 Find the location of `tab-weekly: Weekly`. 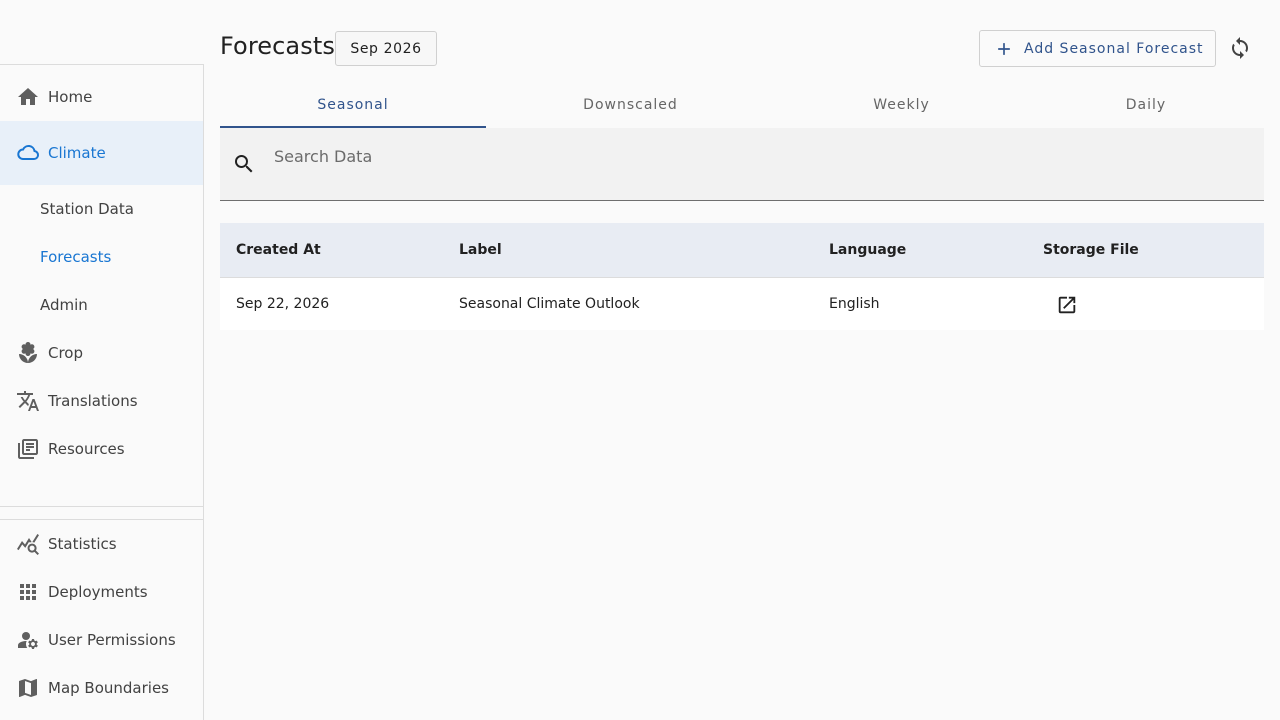

tab-weekly: Weekly is located at coordinates (901, 105).